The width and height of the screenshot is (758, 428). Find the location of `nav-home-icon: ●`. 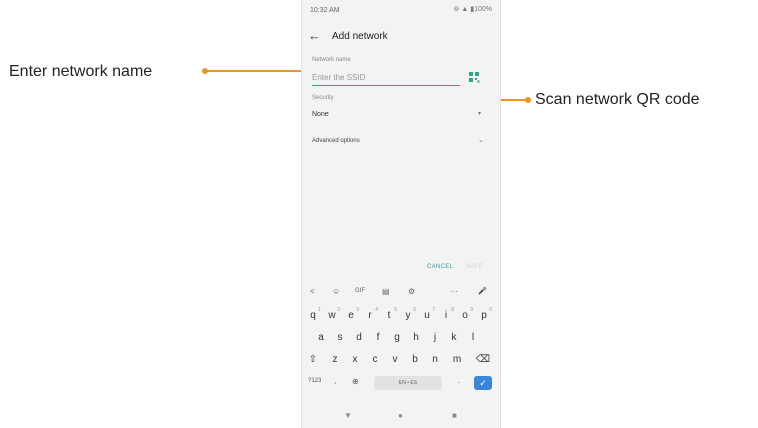

nav-home-icon: ● is located at coordinates (400, 415).